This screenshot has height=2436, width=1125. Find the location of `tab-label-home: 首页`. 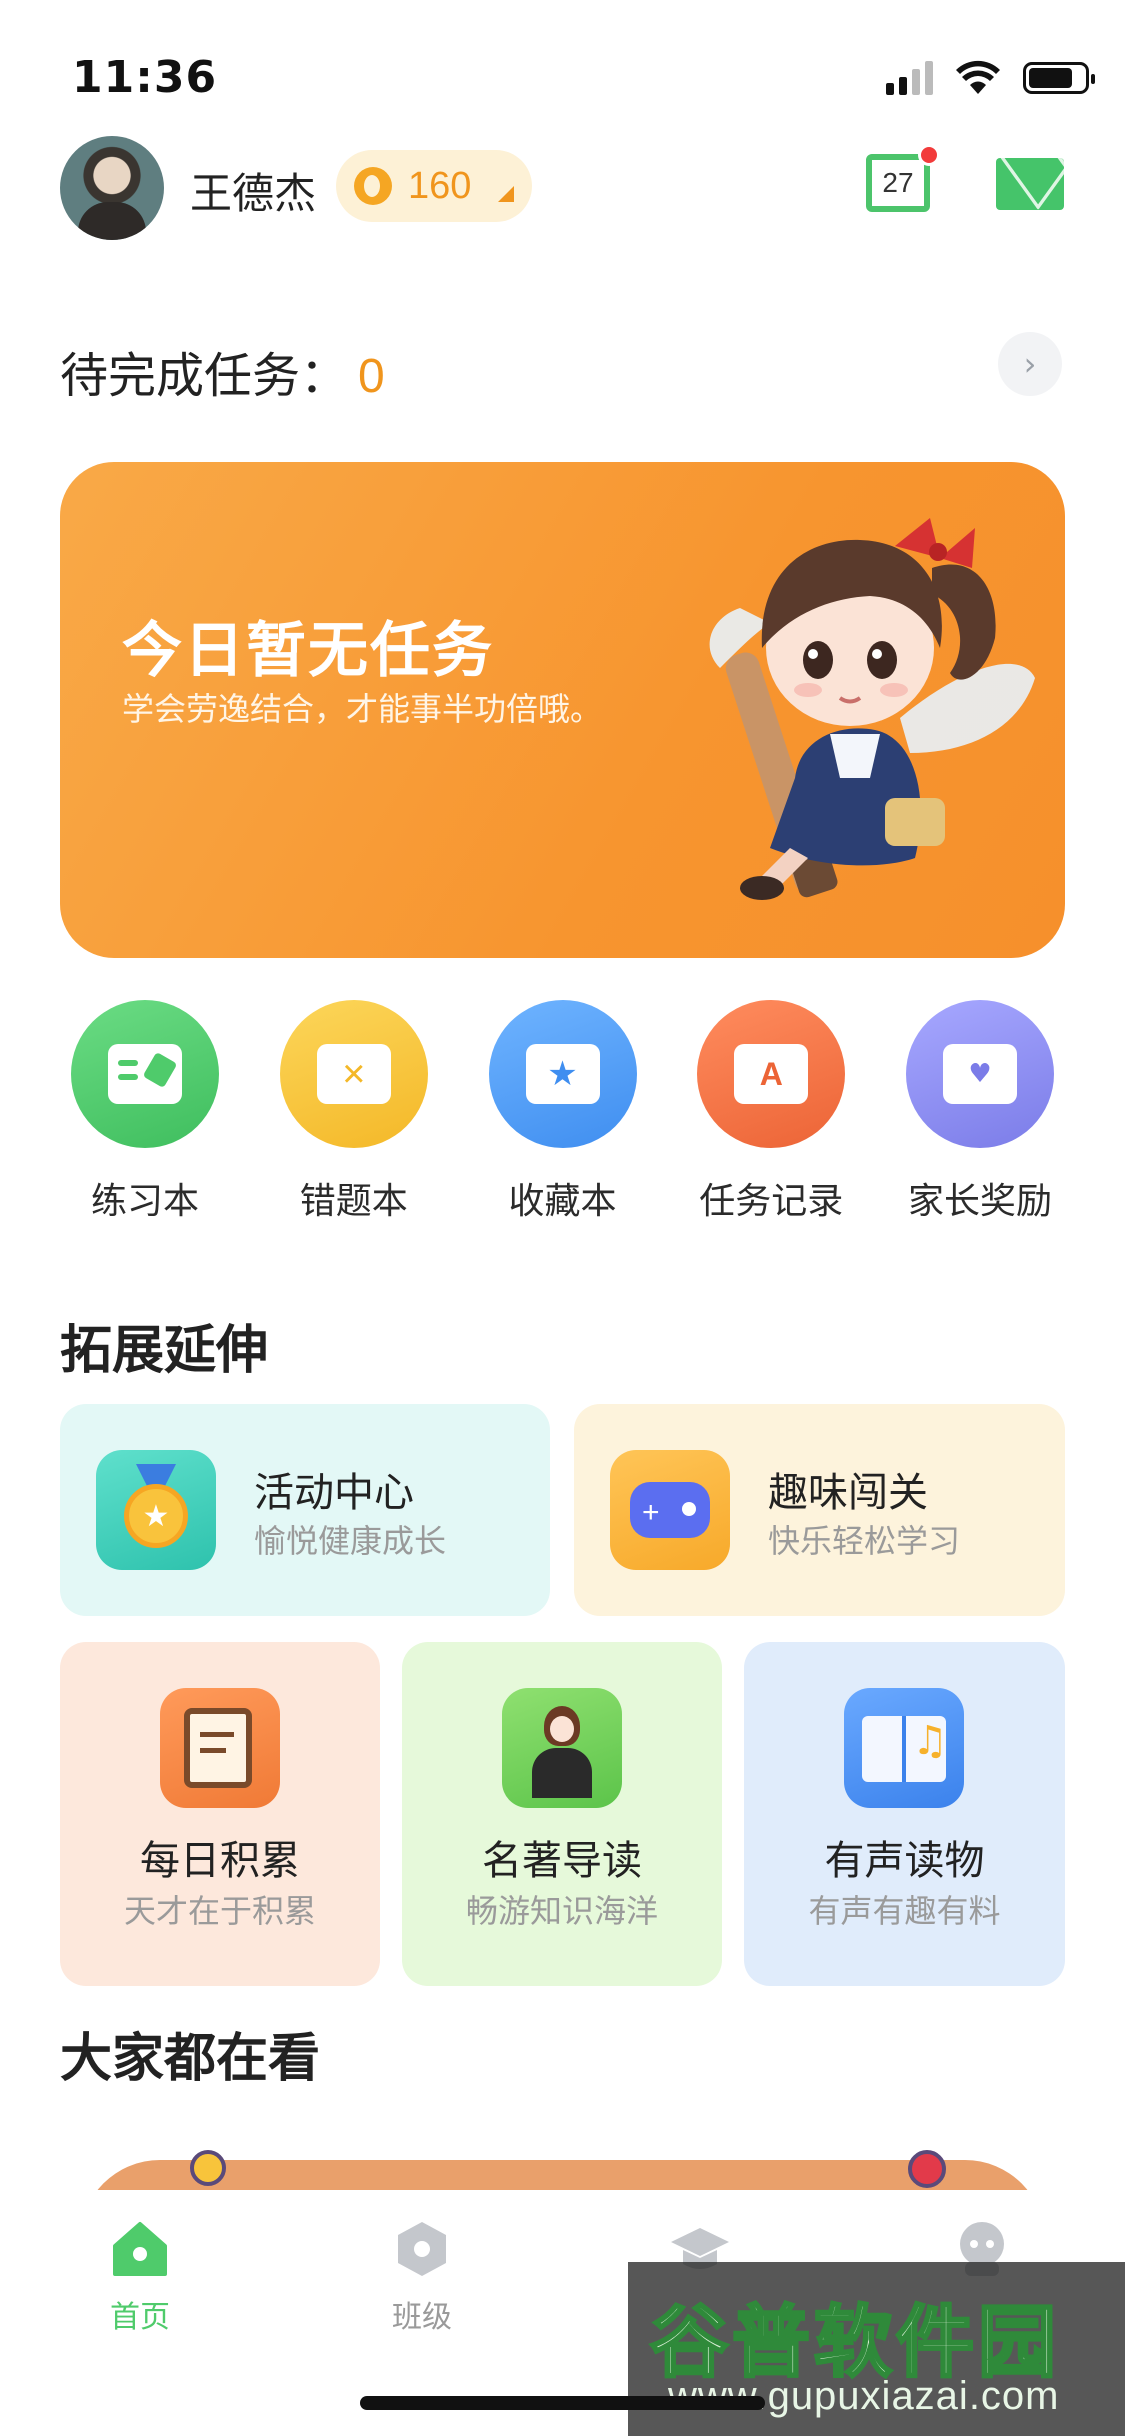

tab-label-home: 首页 is located at coordinates (140, 2317).